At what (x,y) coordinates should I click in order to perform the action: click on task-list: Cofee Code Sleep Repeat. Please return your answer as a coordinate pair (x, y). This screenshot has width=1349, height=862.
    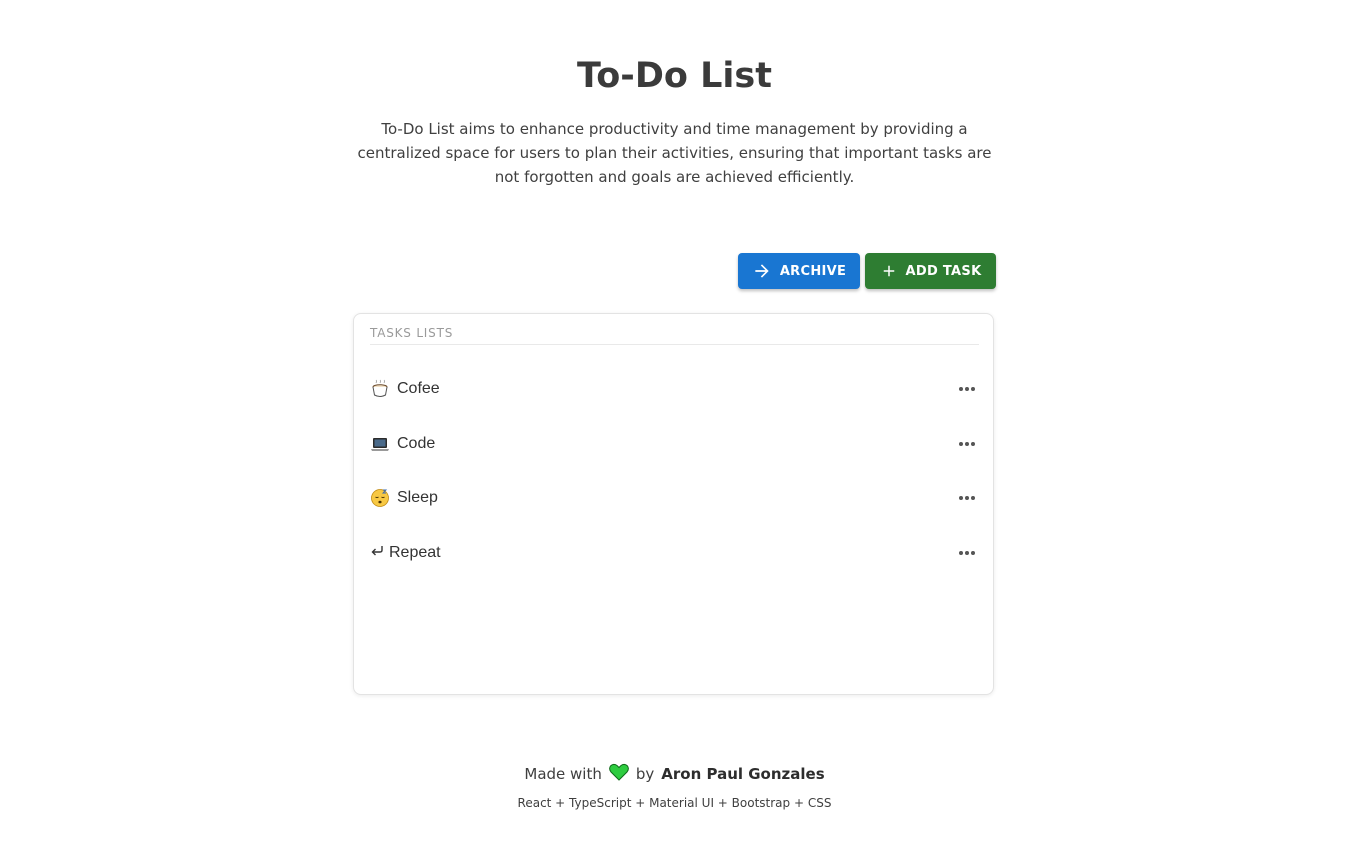
    Looking at the image, I should click on (675, 471).